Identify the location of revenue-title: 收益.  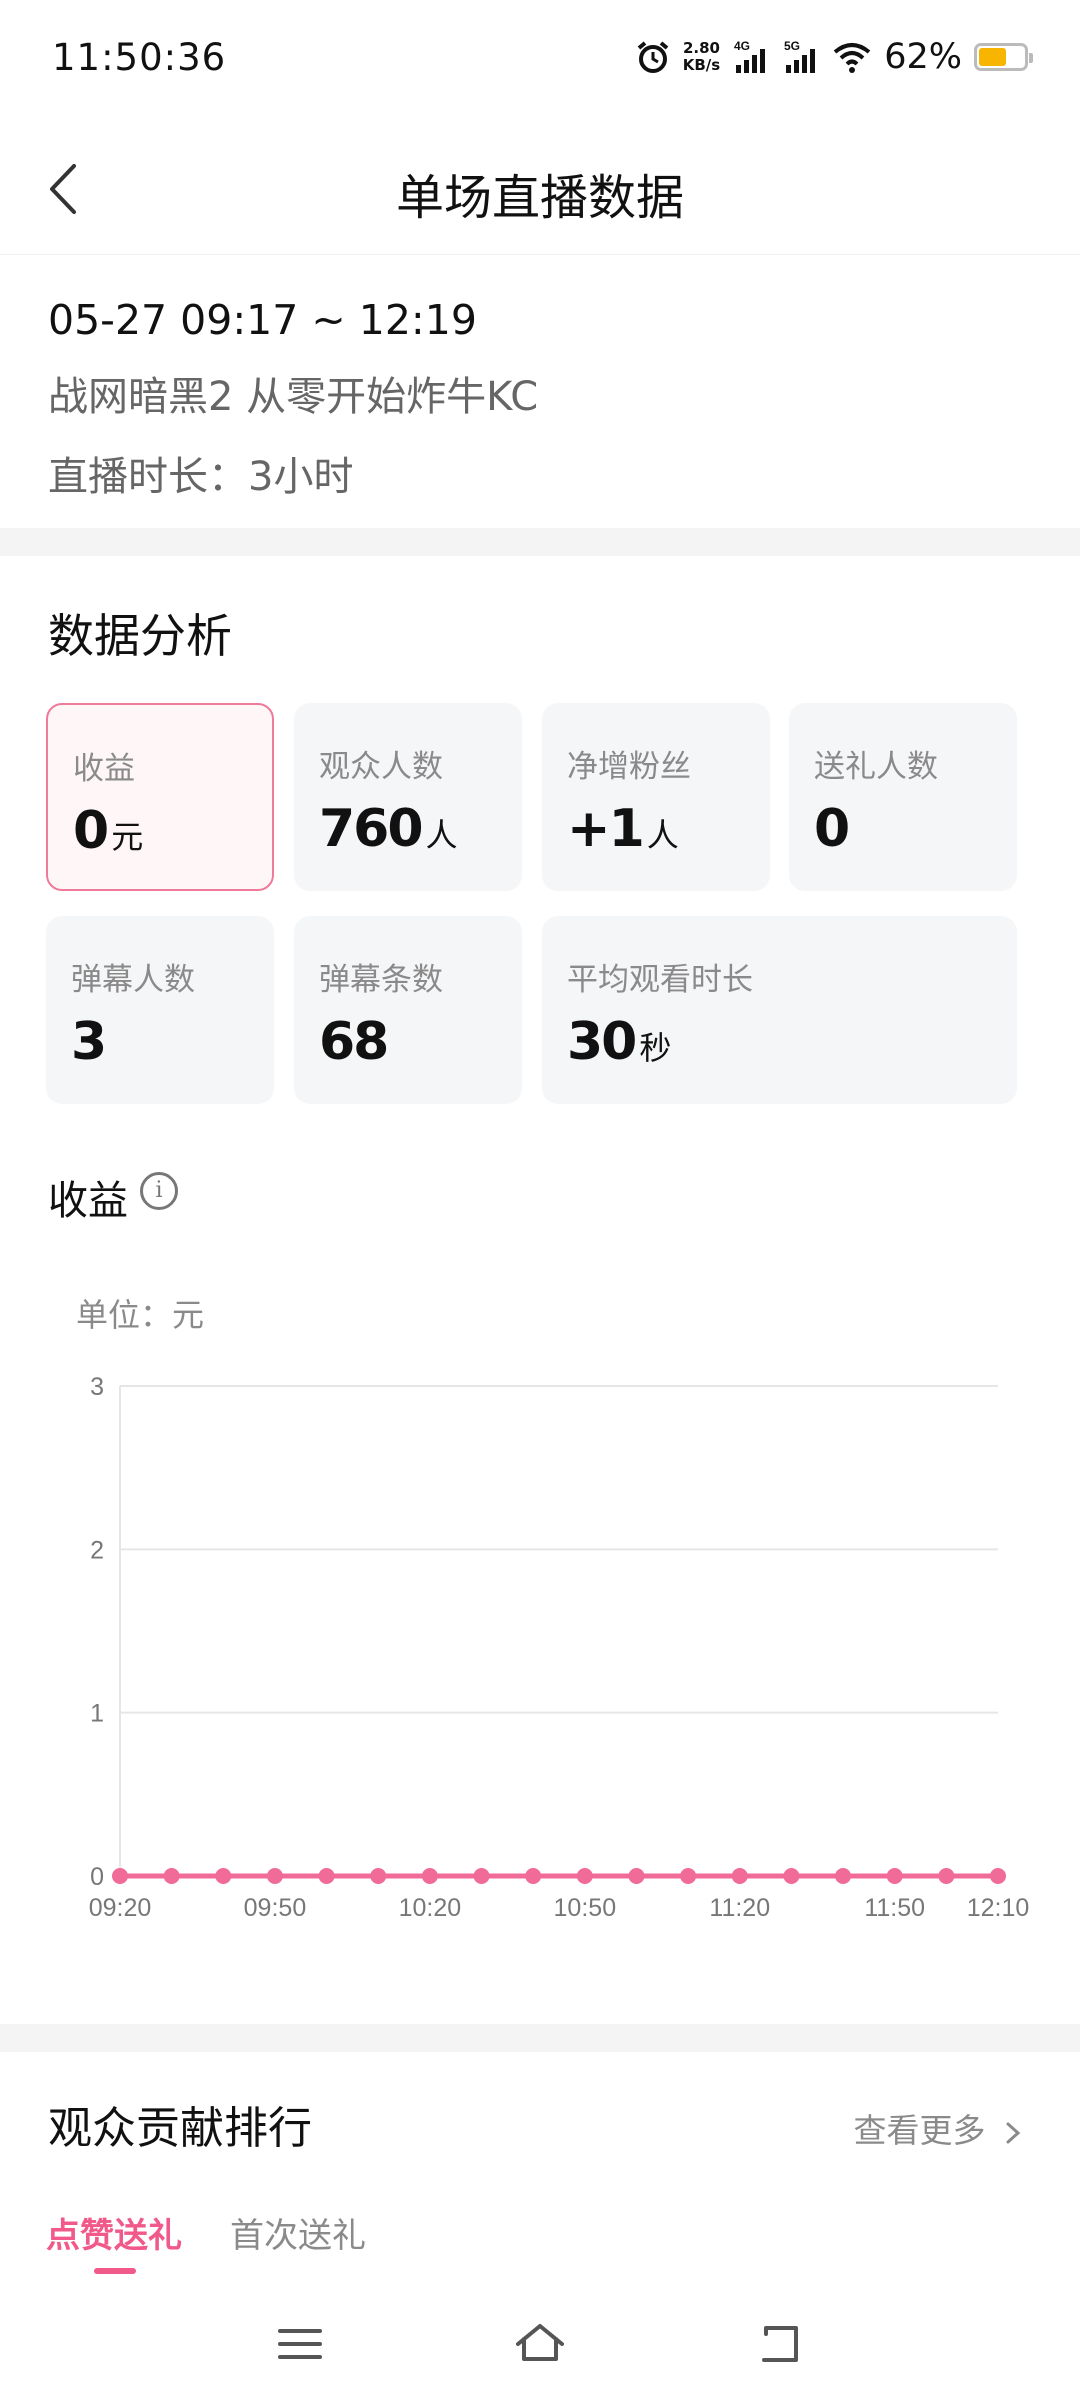
(88, 1201).